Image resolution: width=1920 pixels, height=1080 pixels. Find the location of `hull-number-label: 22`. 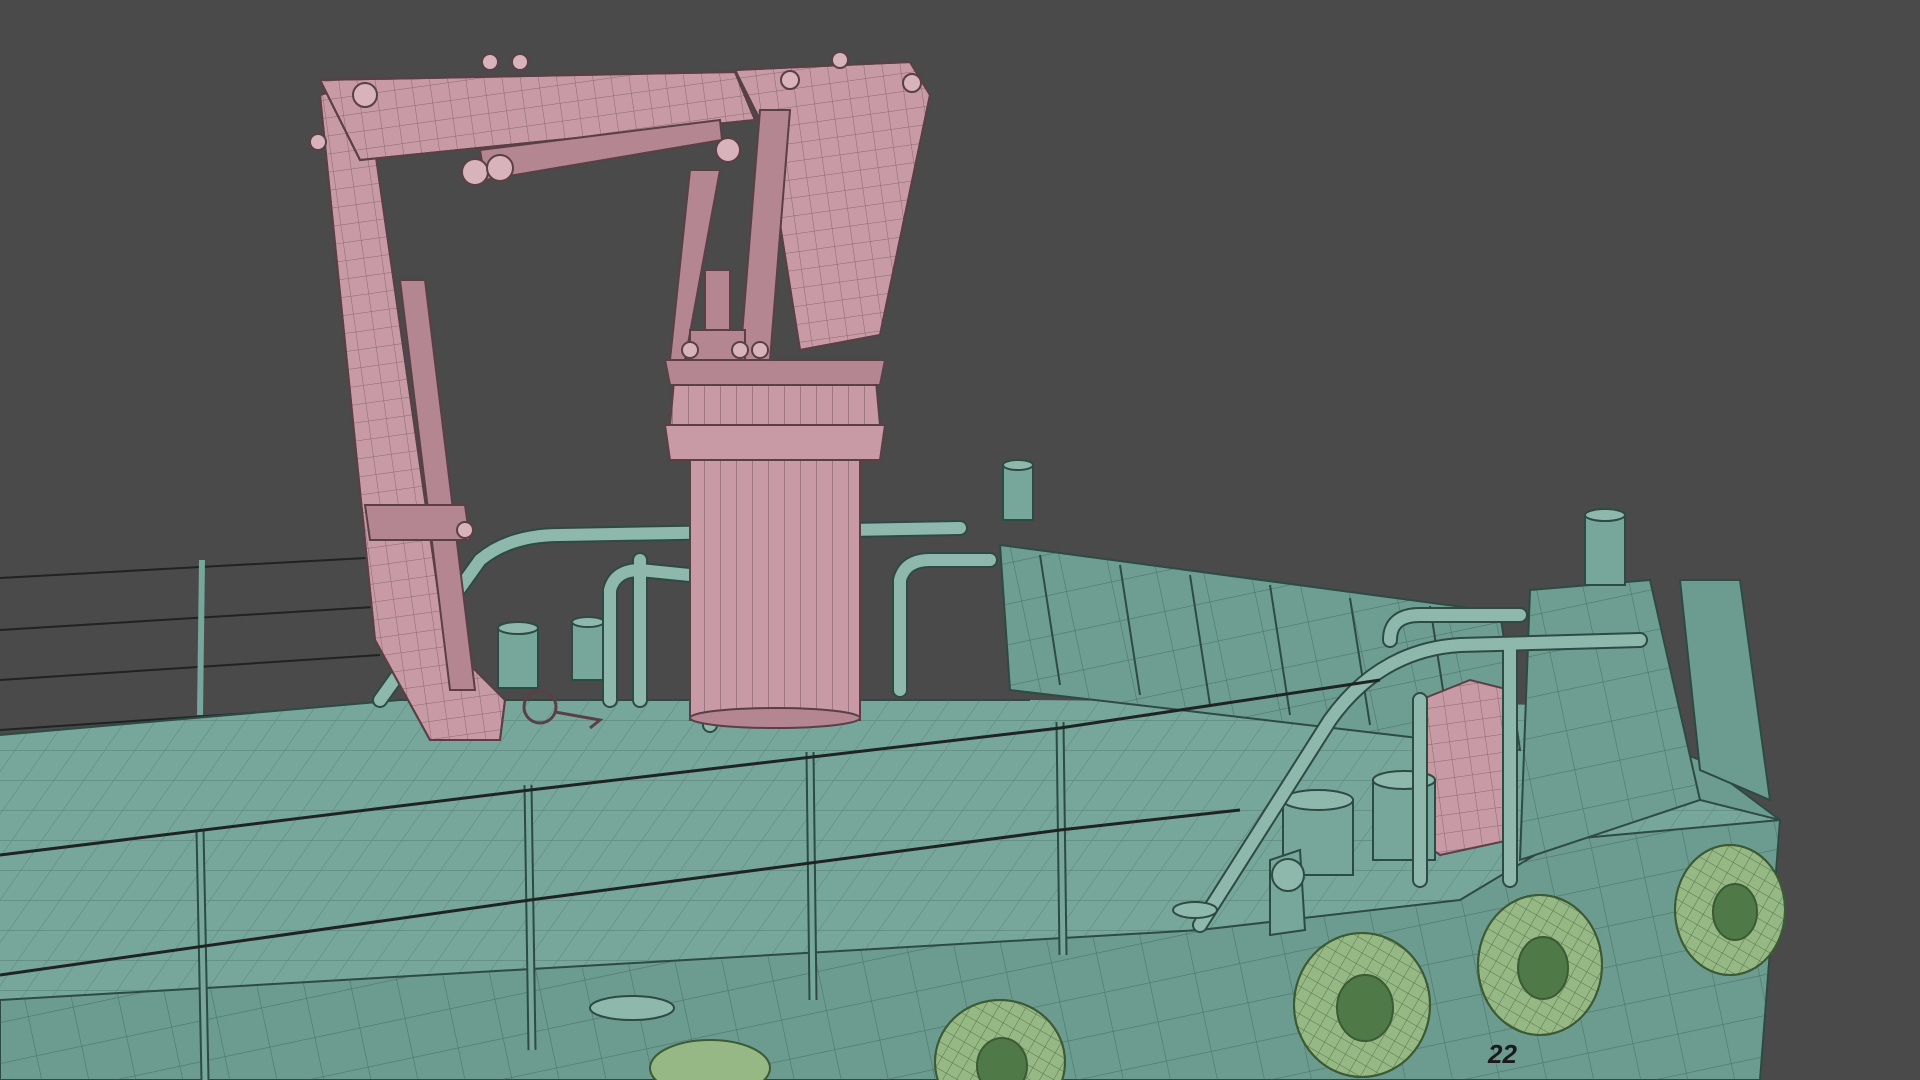

hull-number-label: 22 is located at coordinates (1502, 1054).